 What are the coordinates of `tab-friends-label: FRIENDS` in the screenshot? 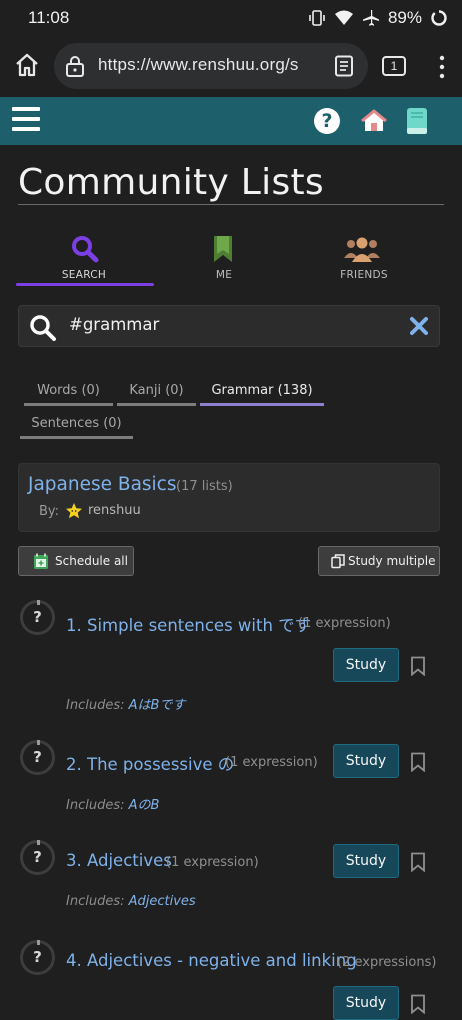 It's located at (364, 275).